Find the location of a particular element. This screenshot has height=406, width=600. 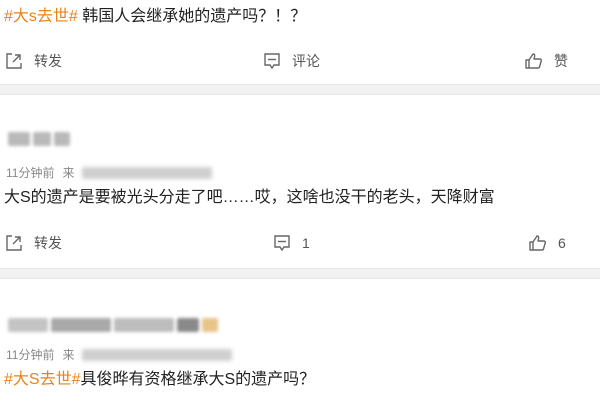

post-like-label: 赞 is located at coordinates (561, 61).